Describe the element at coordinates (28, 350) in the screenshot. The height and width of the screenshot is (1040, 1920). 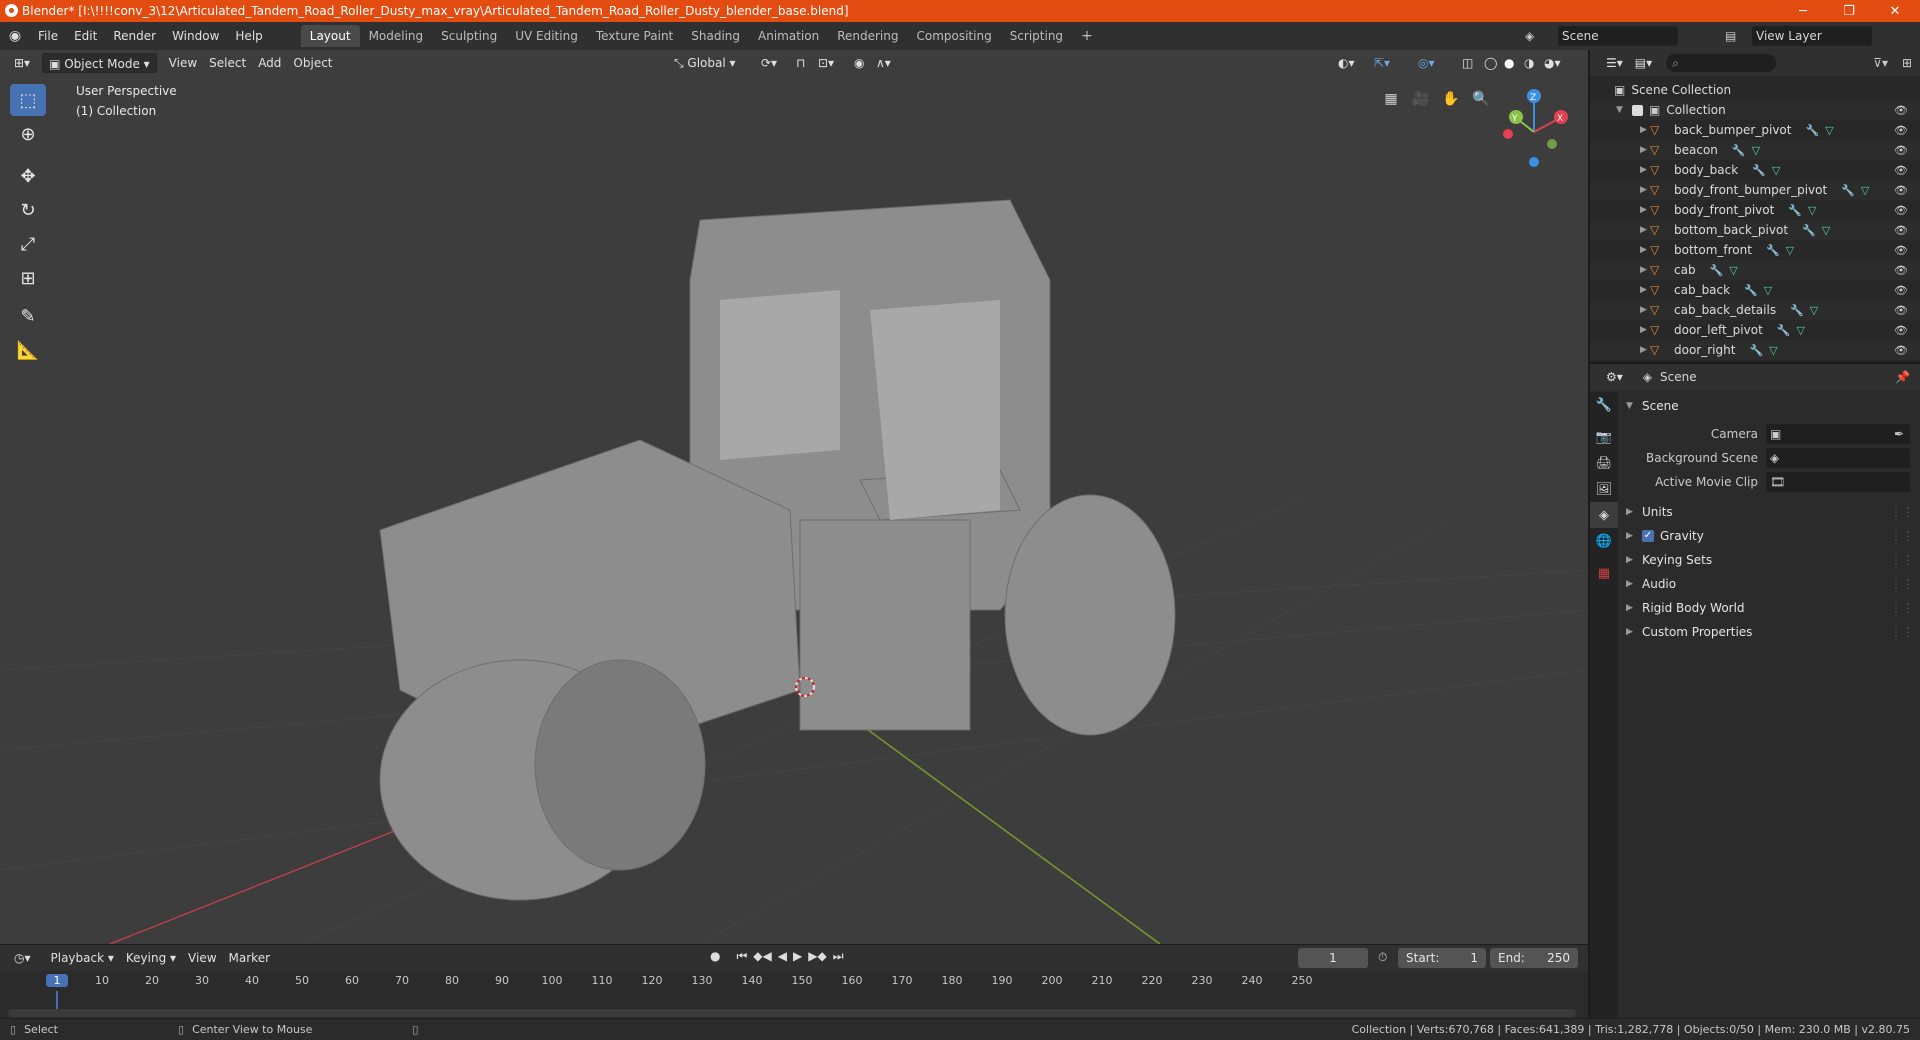
I see `measure-tool-icon: 📐` at that location.